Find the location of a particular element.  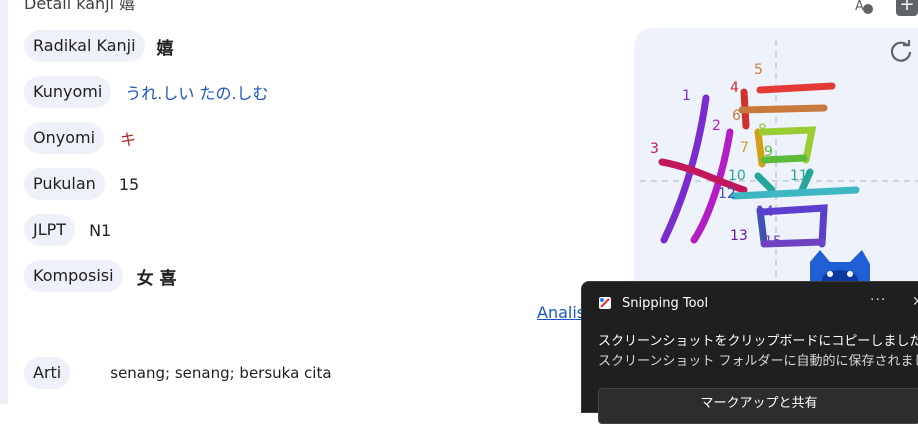

label-kunyomi: Kunyomi is located at coordinates (68, 92).